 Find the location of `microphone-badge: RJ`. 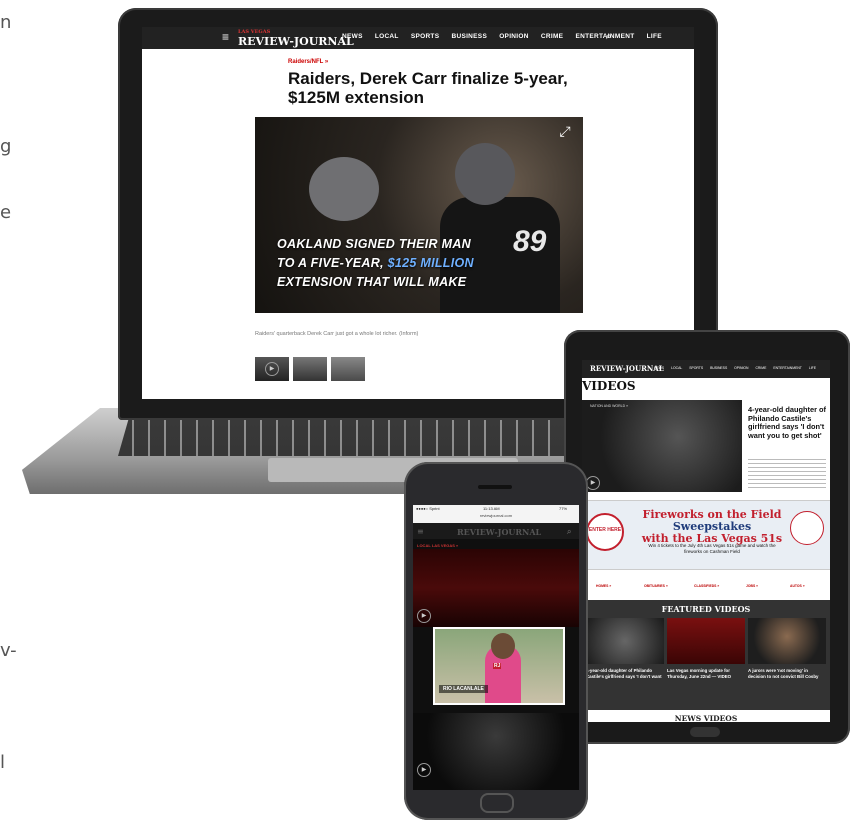

microphone-badge: RJ is located at coordinates (497, 666).